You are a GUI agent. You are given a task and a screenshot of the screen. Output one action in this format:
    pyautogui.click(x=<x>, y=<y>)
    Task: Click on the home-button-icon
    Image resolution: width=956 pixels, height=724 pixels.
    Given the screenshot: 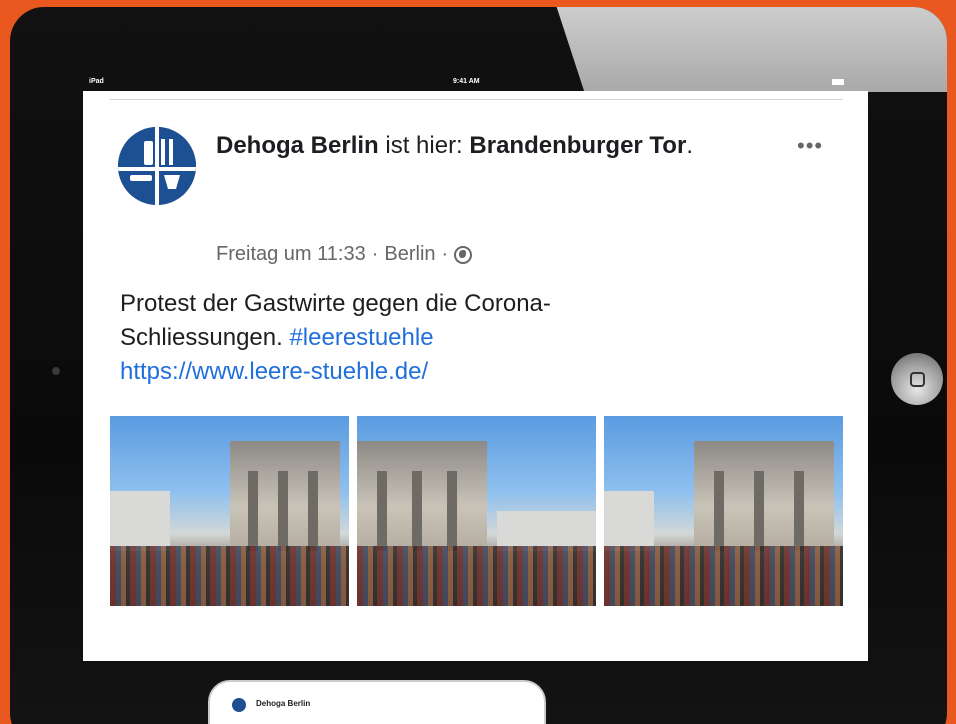 What is the action you would take?
    pyautogui.click(x=917, y=379)
    